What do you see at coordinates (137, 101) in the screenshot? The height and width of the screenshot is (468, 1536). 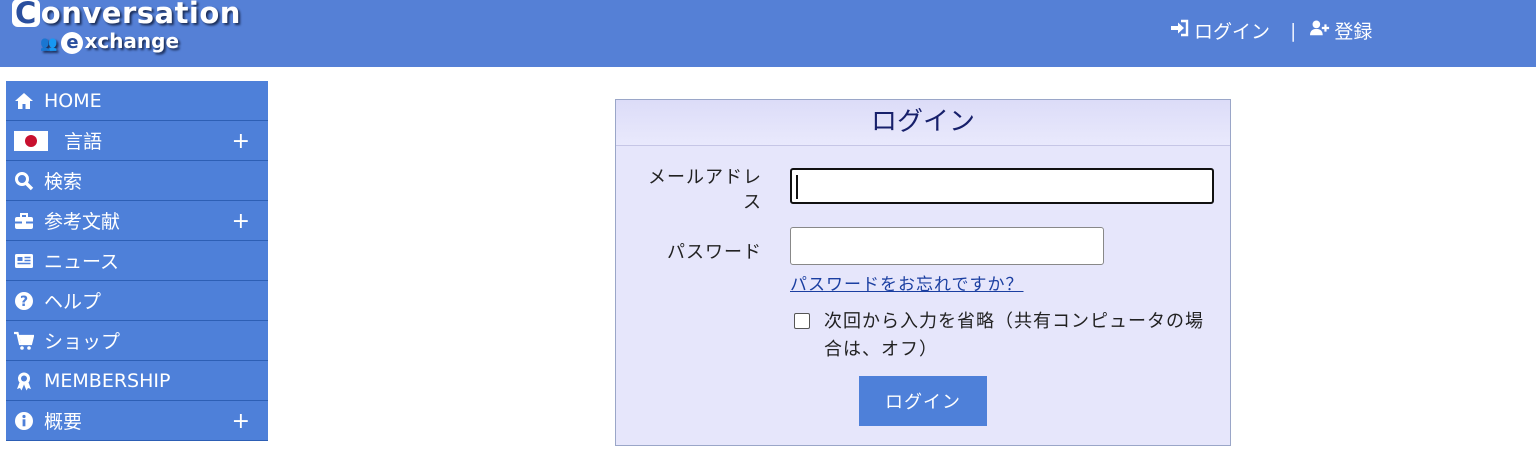 I see `sidebar-item-home: HOME` at bounding box center [137, 101].